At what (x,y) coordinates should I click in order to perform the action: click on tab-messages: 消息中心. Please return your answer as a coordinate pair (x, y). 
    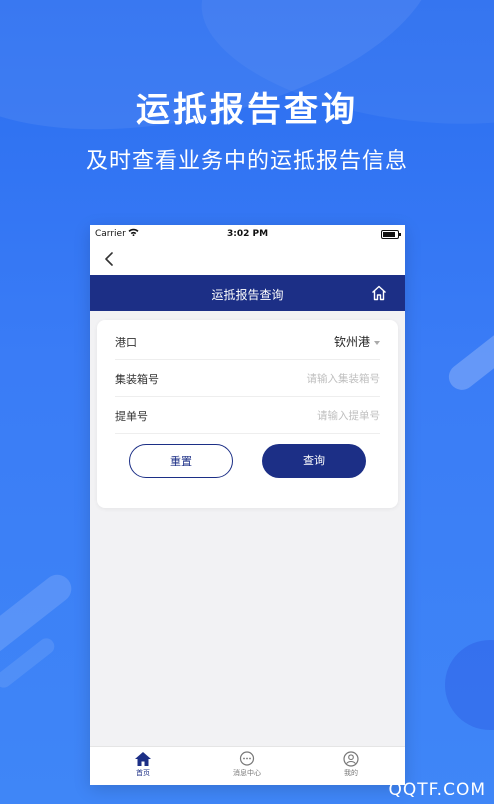
    Looking at the image, I should click on (247, 763).